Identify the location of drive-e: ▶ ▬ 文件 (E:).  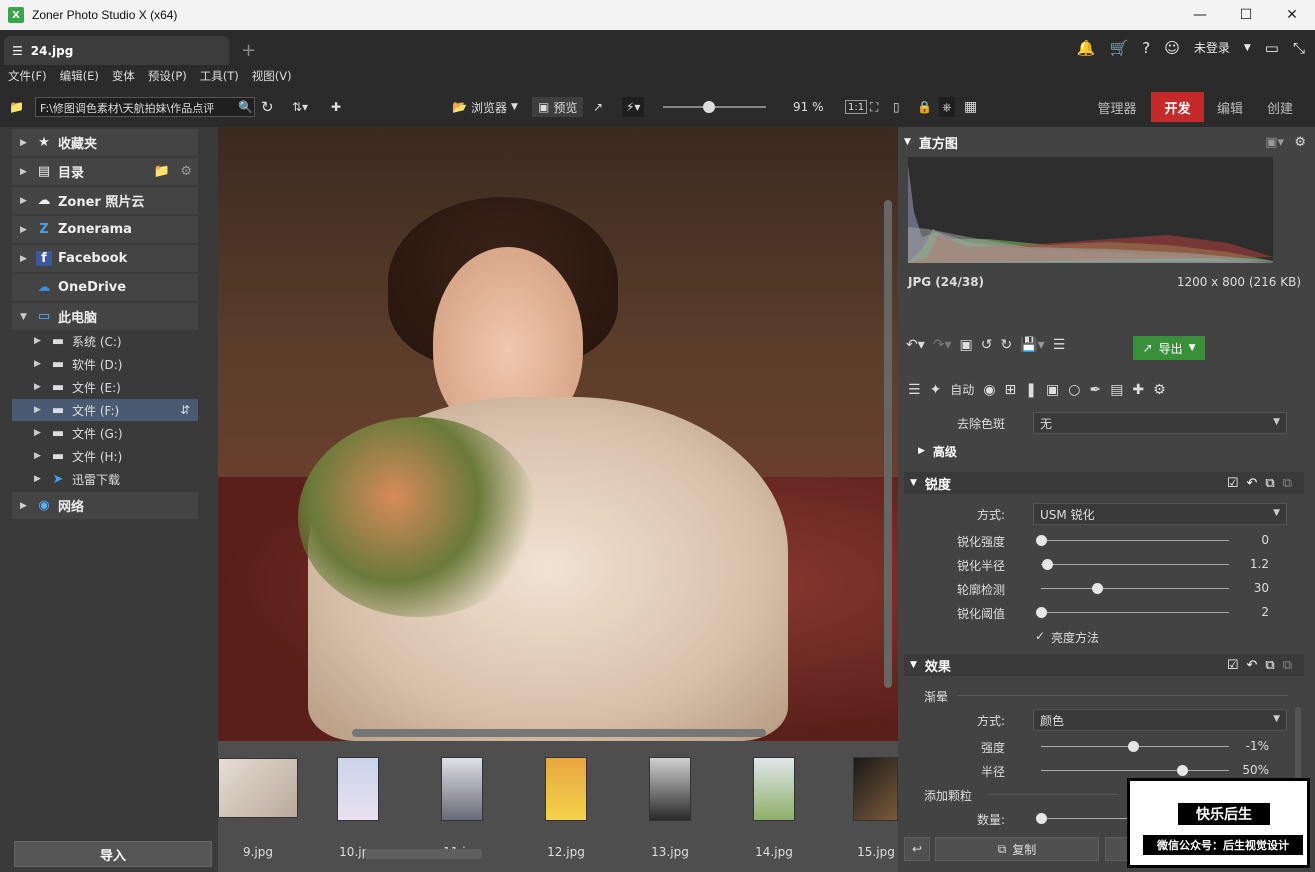
(105, 387).